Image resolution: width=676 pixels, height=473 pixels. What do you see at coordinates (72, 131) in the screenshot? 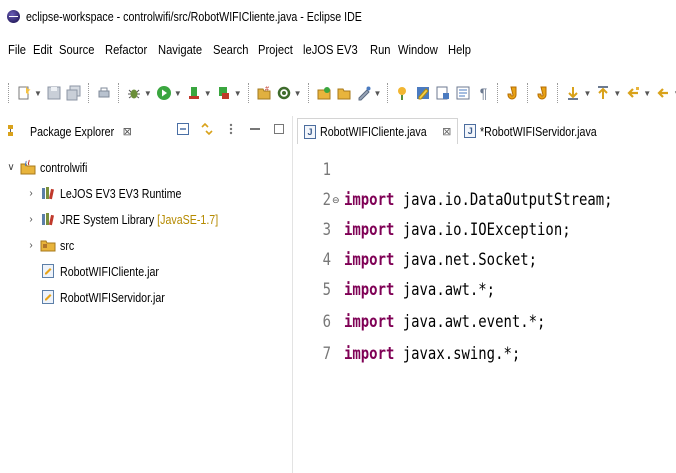
I see `package-explorer-title: Package Explorer` at bounding box center [72, 131].